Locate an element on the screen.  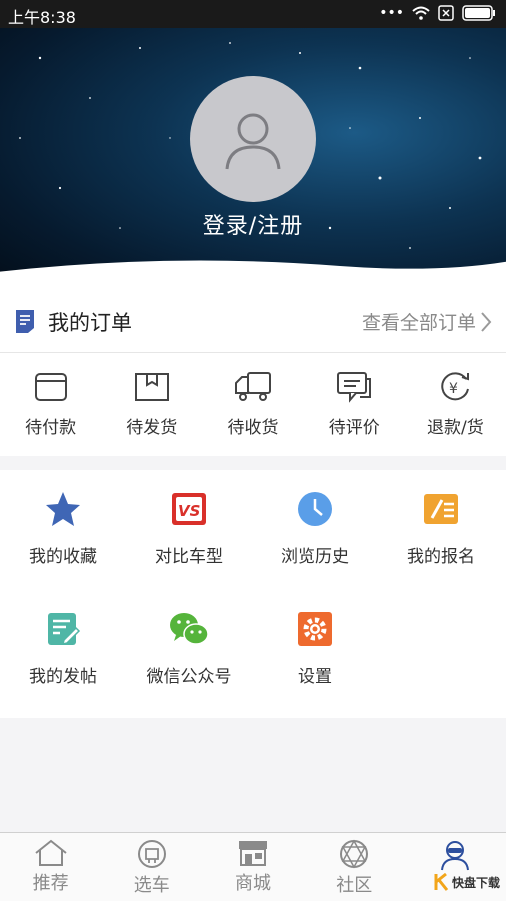
tab-label: 商城 is located at coordinates (253, 883).